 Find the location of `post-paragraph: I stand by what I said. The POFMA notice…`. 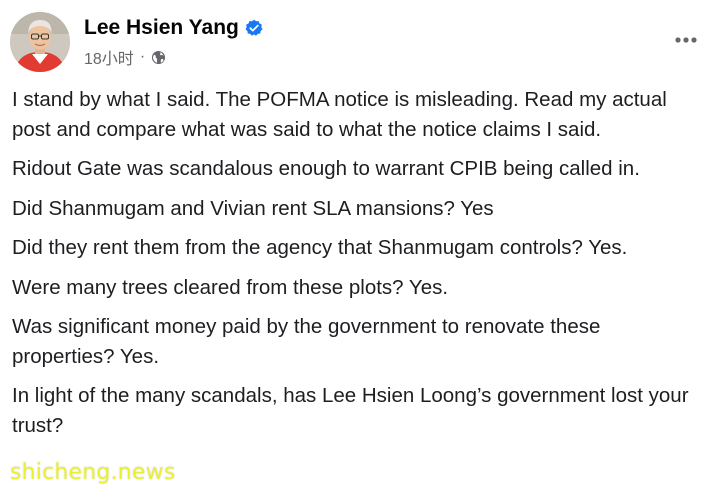

post-paragraph: I stand by what I said. The POFMA notice… is located at coordinates (339, 114).